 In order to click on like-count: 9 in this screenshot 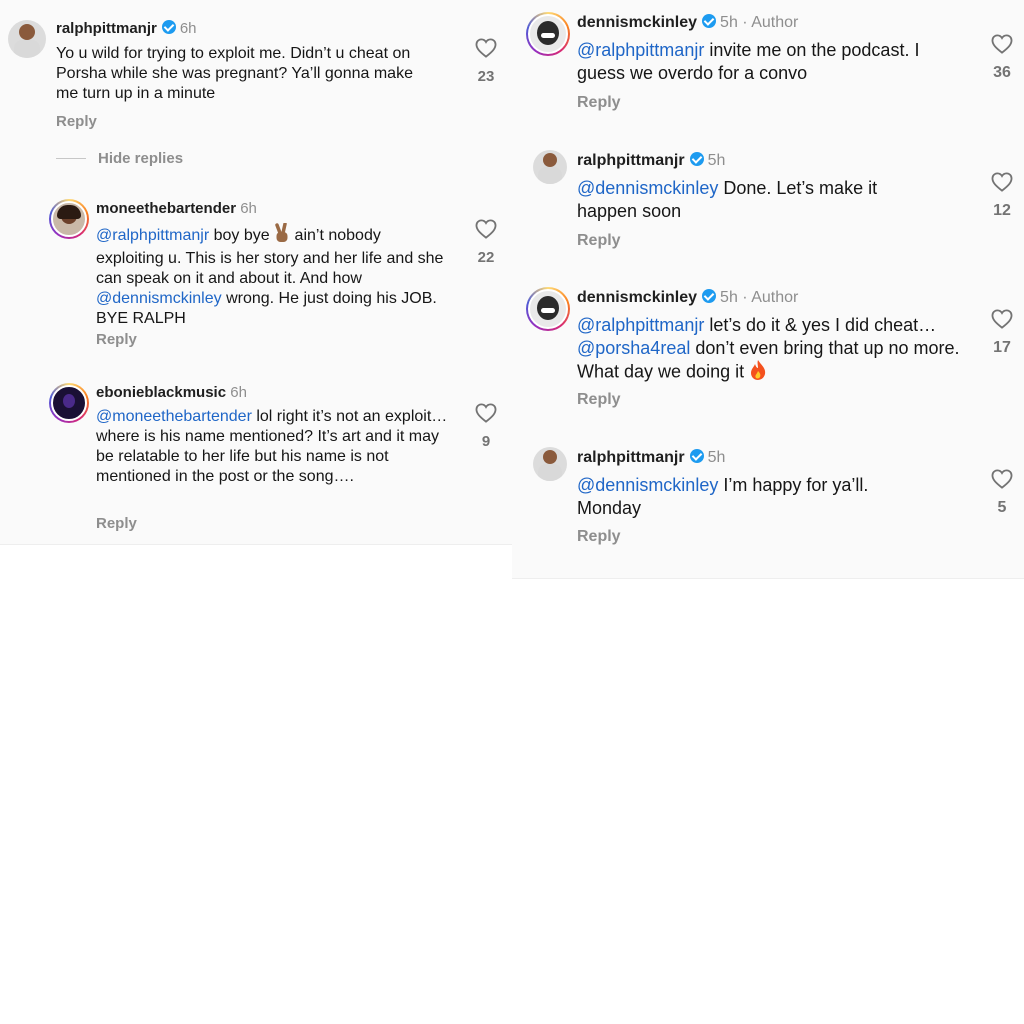, I will do `click(486, 441)`.